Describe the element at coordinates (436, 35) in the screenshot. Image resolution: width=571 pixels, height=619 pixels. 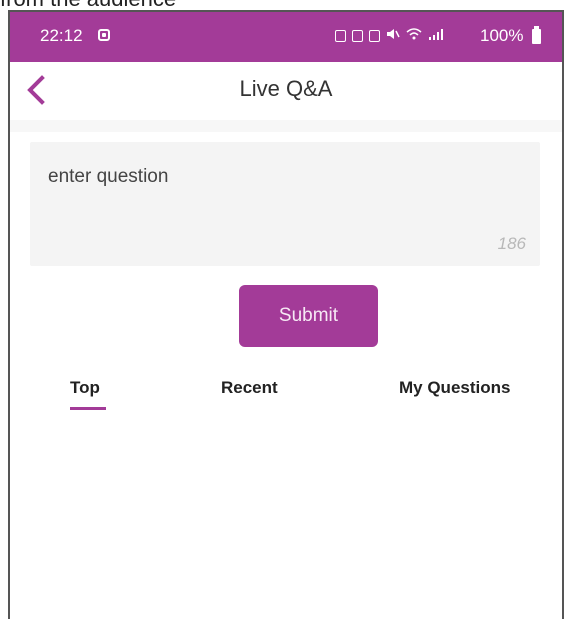
I see `signal-icon` at that location.